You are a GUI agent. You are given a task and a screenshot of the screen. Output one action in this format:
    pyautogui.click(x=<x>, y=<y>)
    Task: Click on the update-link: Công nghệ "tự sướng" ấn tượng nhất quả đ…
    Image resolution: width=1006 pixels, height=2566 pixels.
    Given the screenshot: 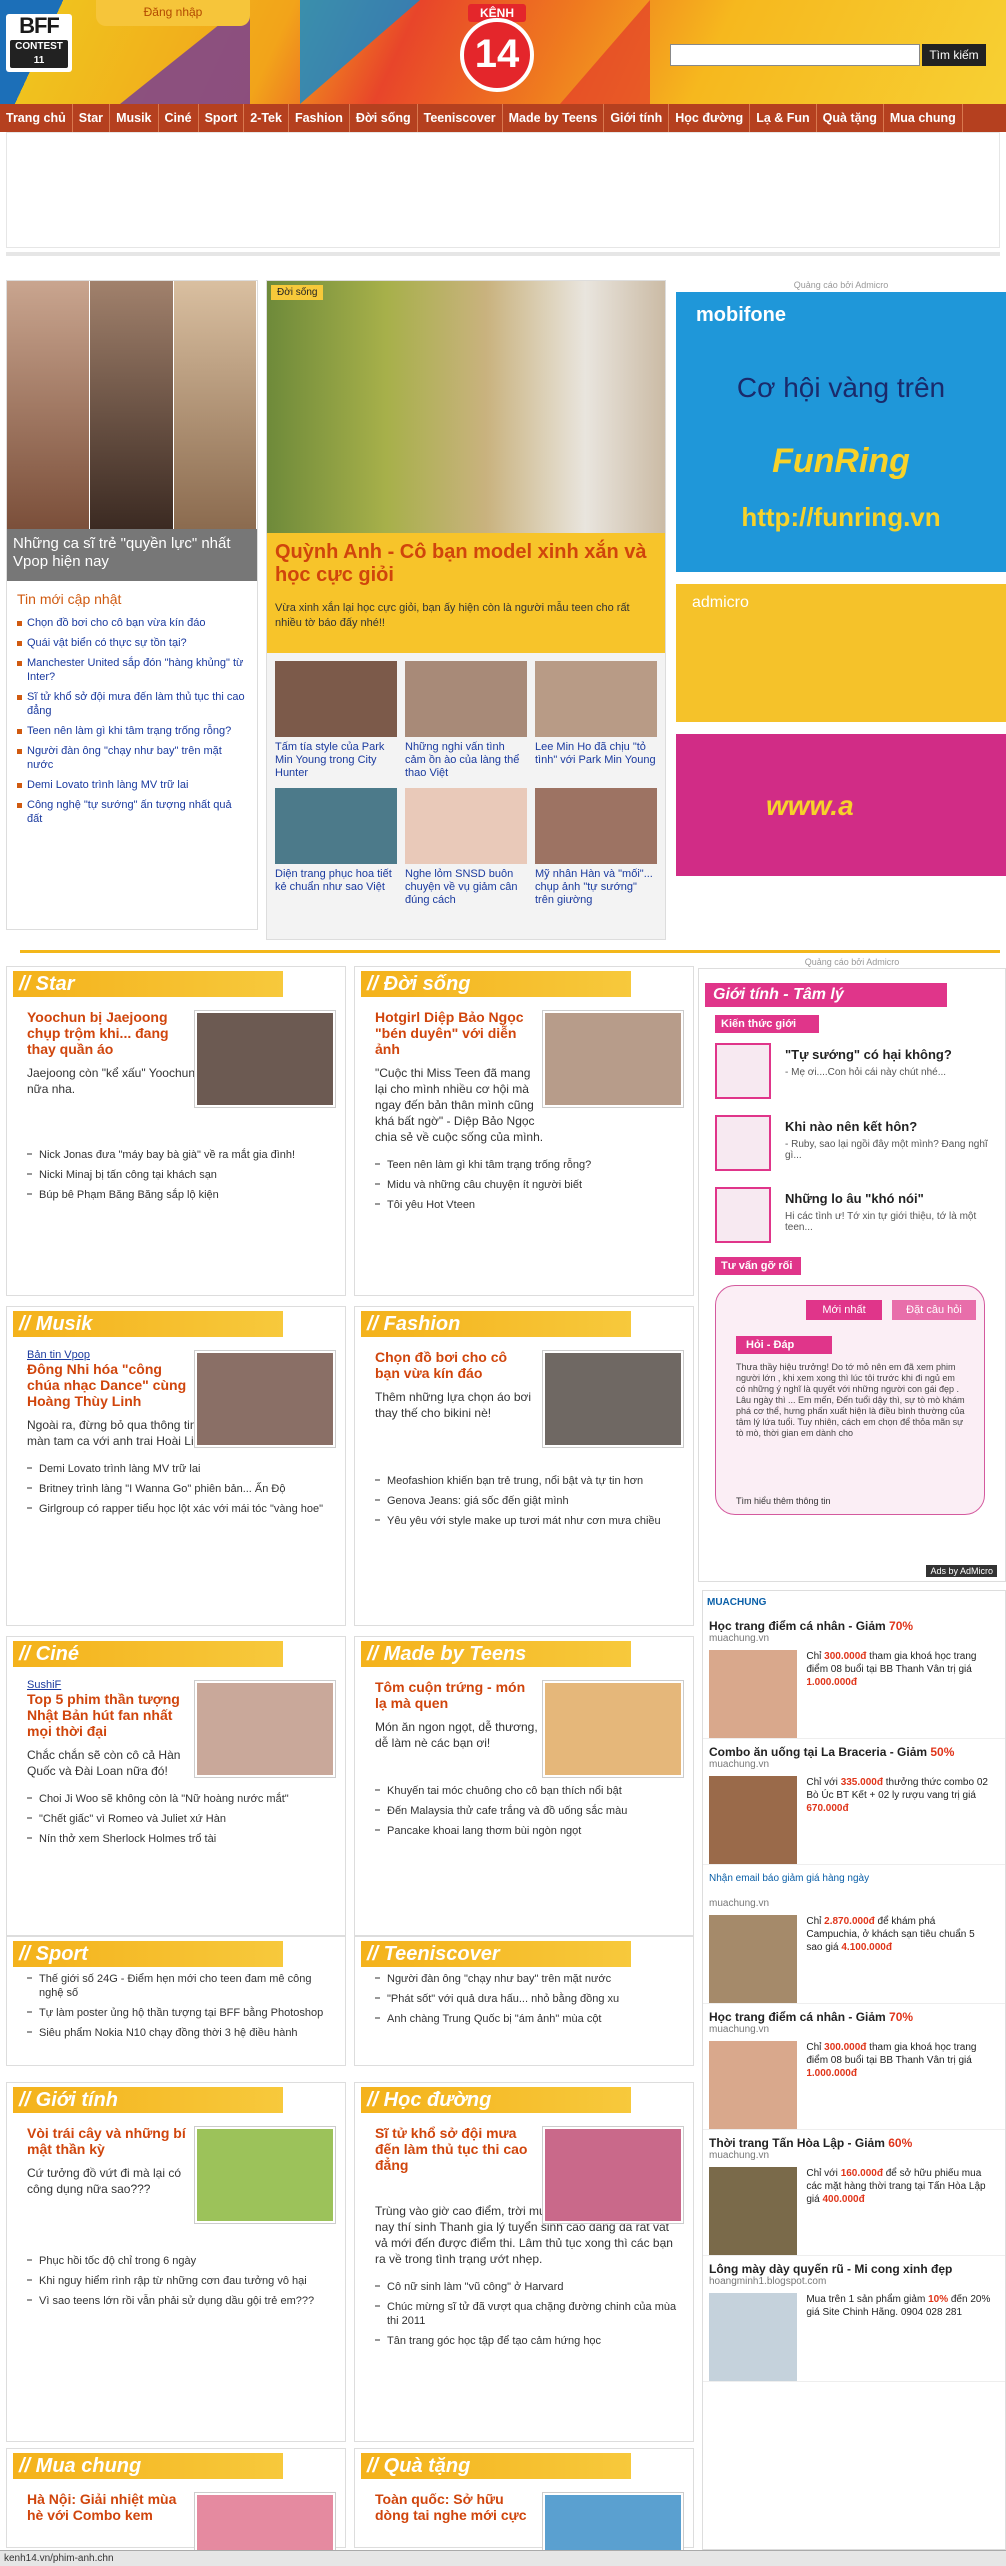 What is the action you would take?
    pyautogui.click(x=132, y=812)
    